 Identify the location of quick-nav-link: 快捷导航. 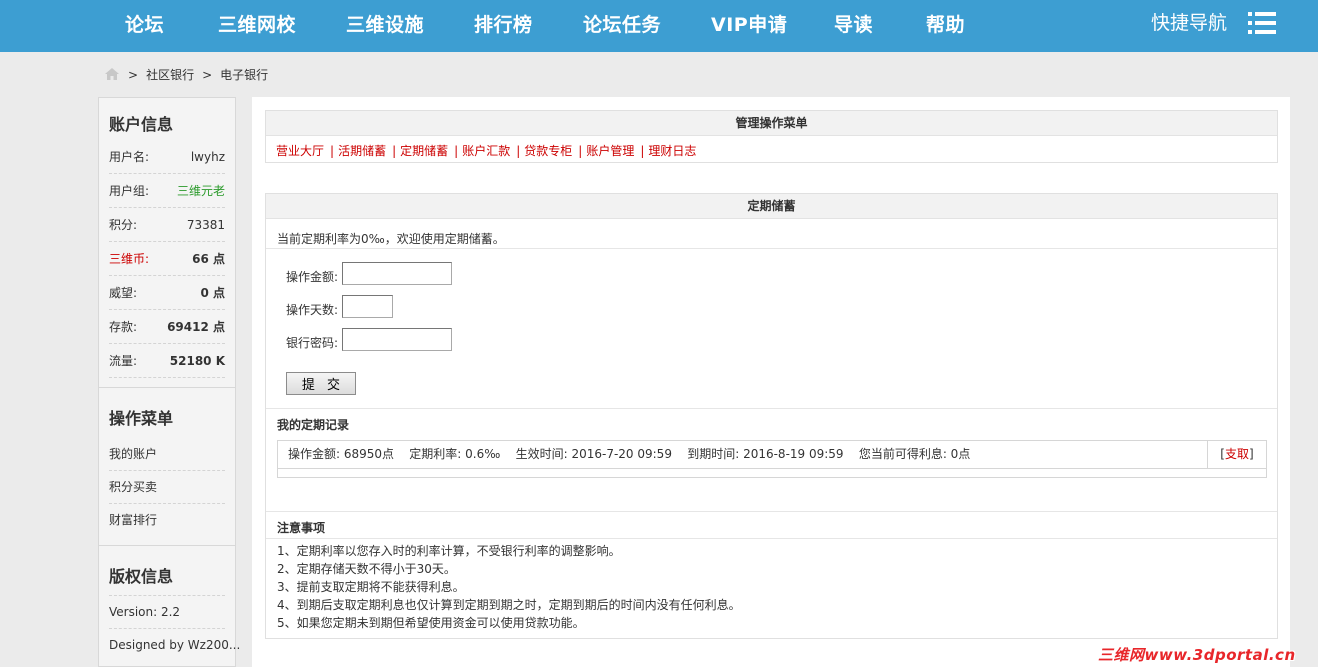
(1189, 26).